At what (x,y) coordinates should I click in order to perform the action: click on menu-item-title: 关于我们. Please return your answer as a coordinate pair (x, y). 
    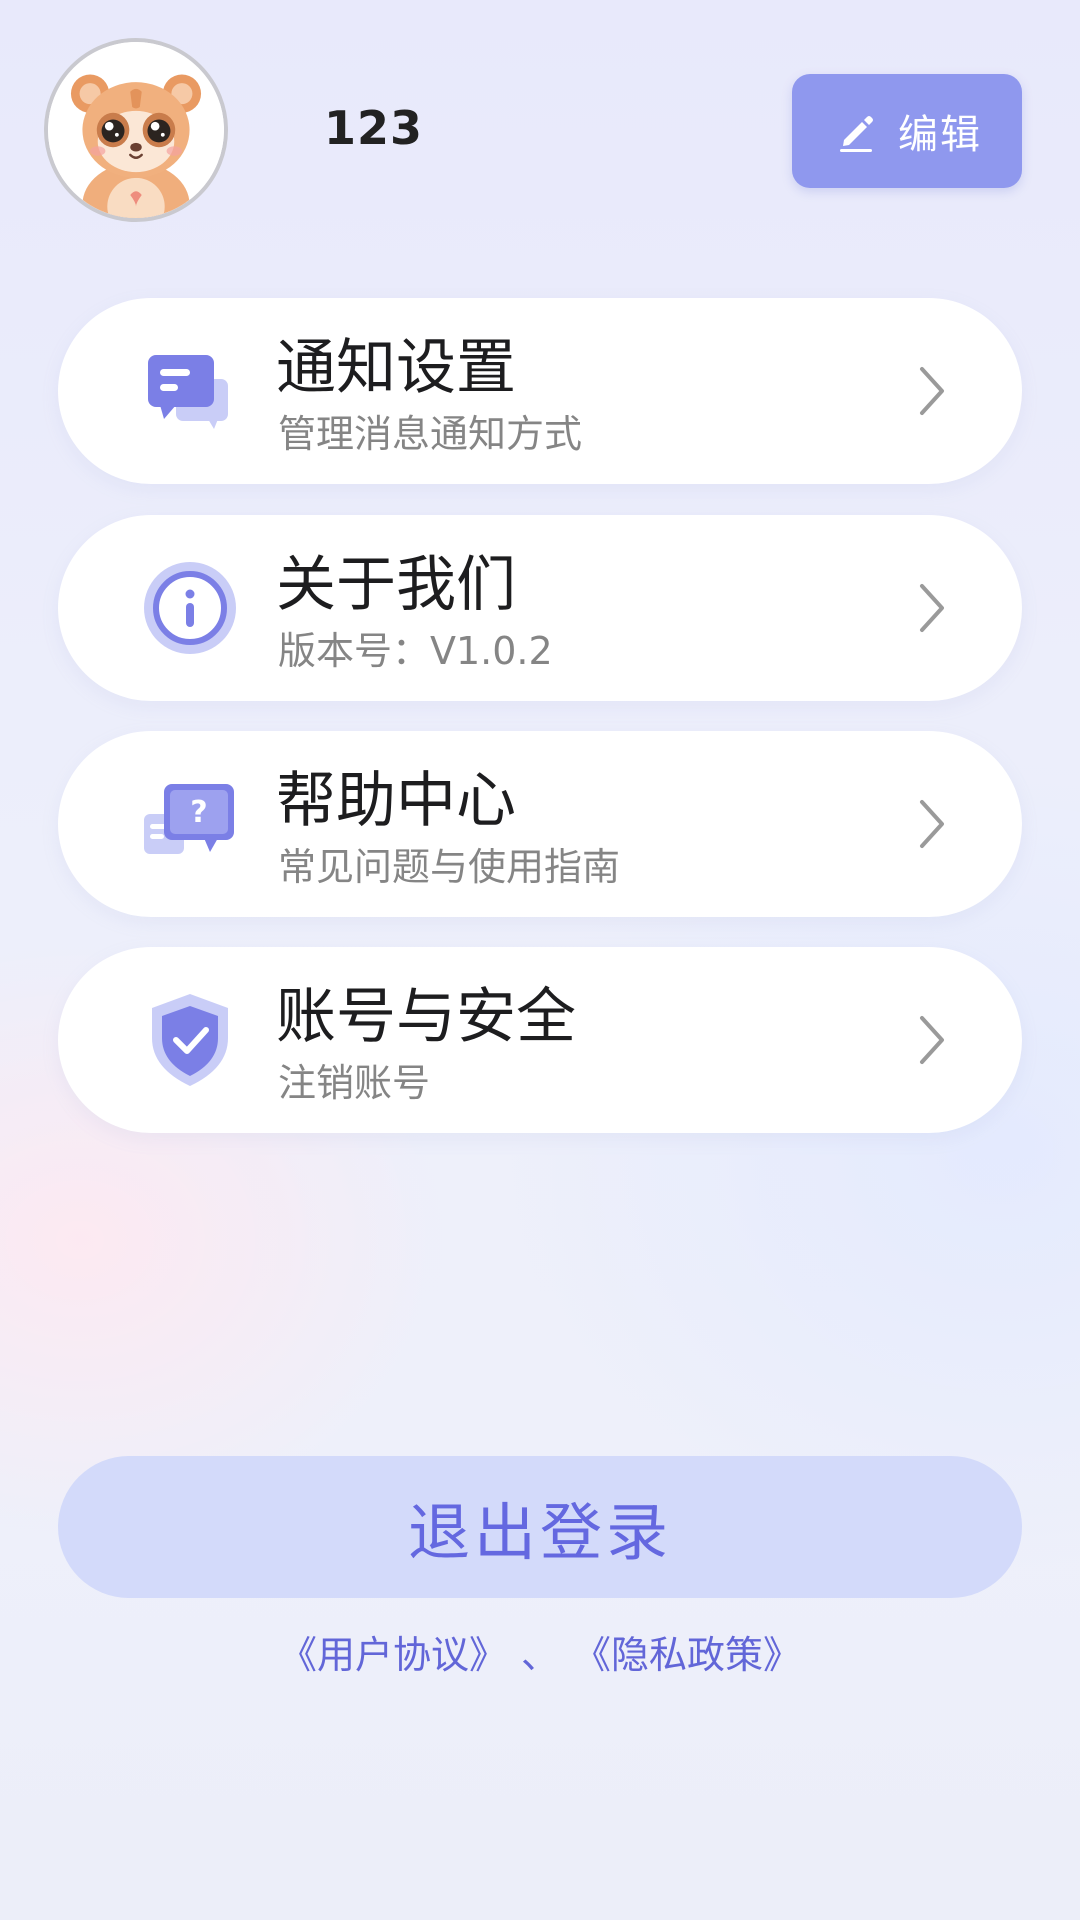
    Looking at the image, I should click on (396, 585).